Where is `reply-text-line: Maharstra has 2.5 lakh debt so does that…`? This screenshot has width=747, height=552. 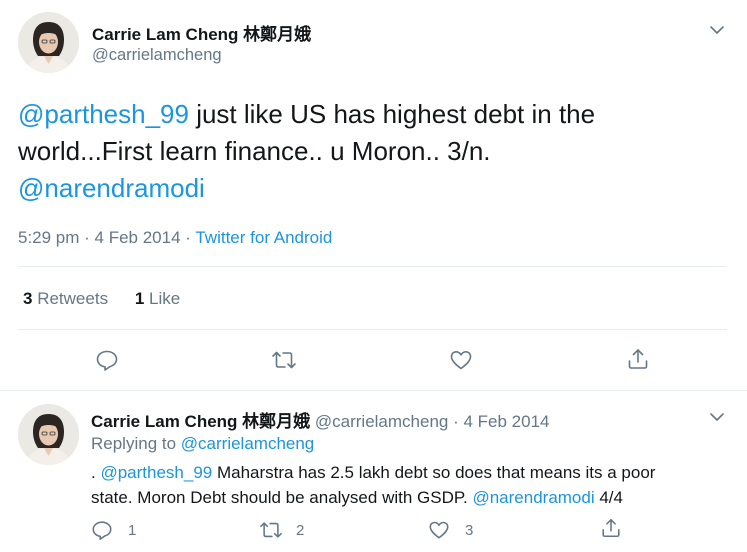
reply-text-line: Maharstra has 2.5 lakh debt so does that… is located at coordinates (434, 472).